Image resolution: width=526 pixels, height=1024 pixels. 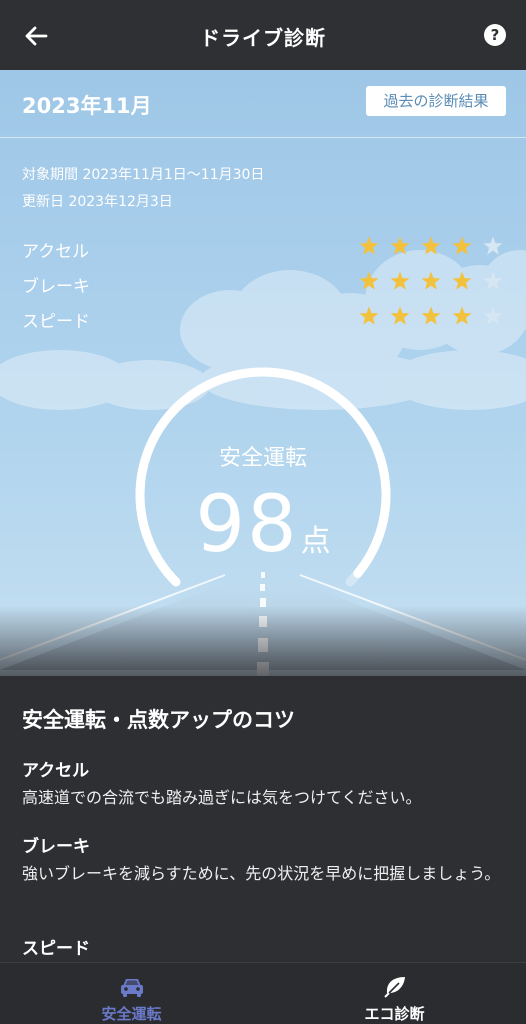 I want to click on score-unit: 点, so click(x=315, y=541).